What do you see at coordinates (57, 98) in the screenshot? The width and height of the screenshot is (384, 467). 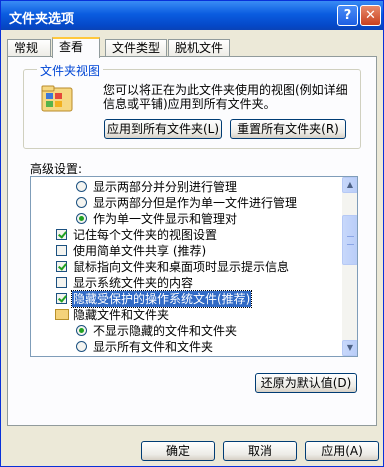 I see `folder-view-icon` at bounding box center [57, 98].